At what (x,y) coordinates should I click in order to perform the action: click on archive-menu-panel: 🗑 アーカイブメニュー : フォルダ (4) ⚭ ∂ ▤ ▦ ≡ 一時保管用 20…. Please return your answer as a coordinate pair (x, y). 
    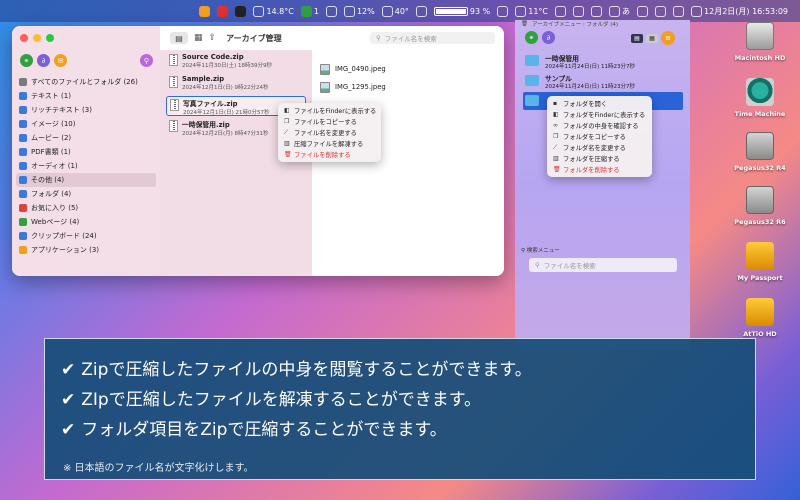
    Looking at the image, I should click on (602, 185).